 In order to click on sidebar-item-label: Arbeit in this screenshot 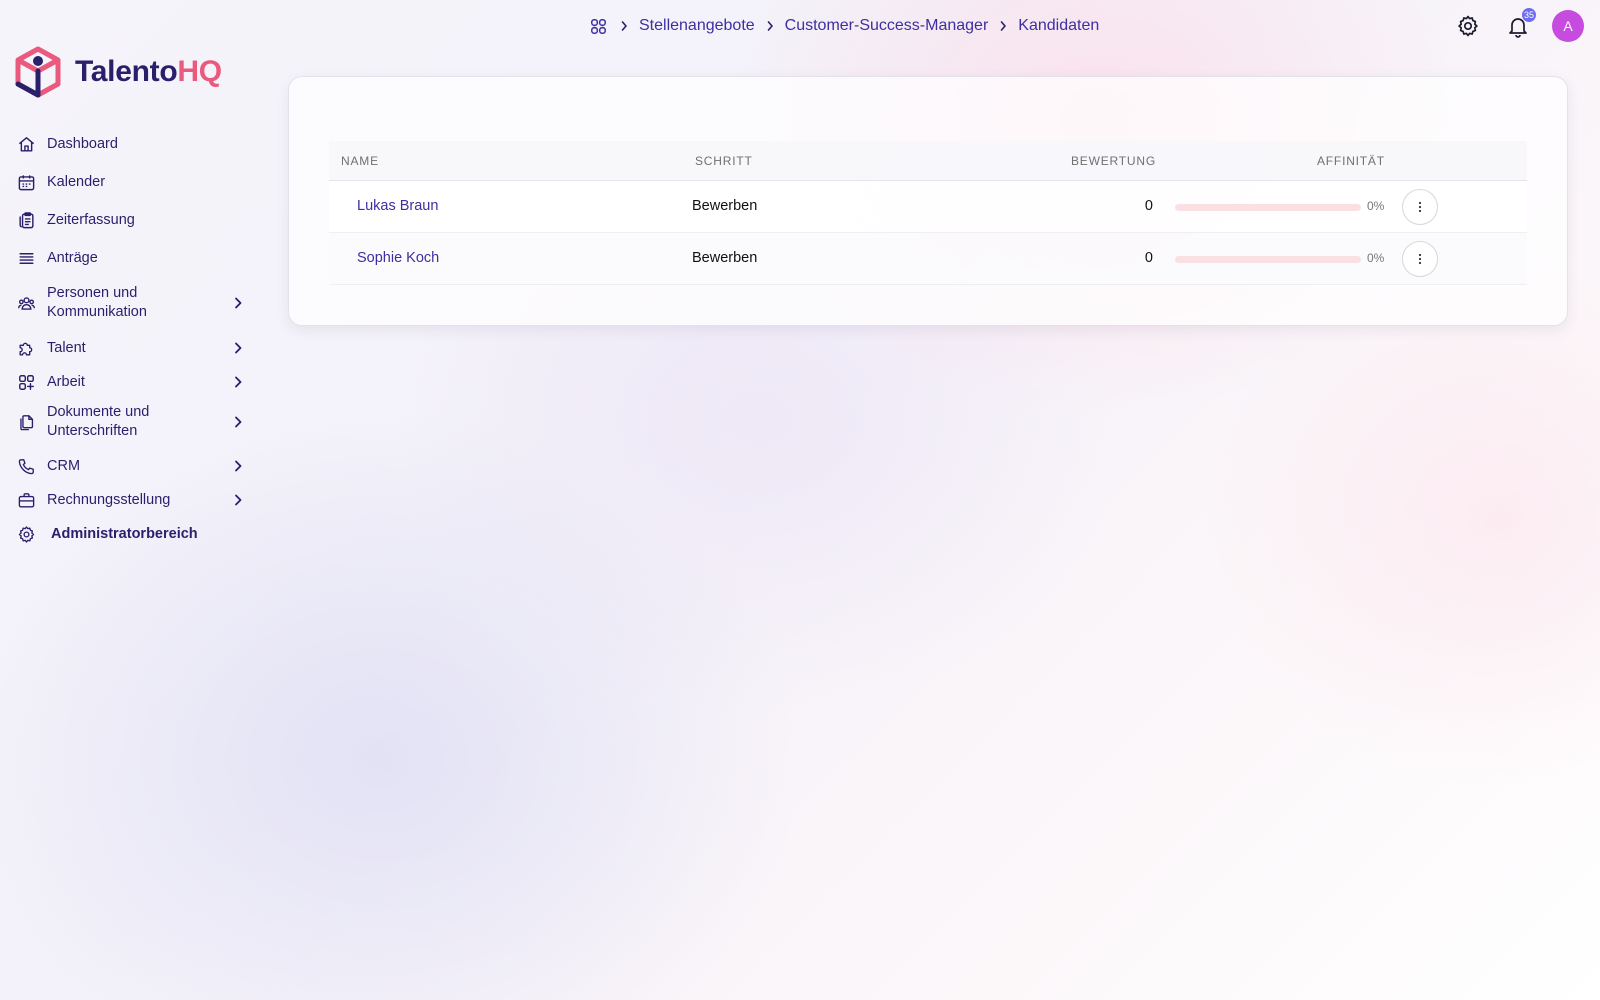, I will do `click(66, 381)`.